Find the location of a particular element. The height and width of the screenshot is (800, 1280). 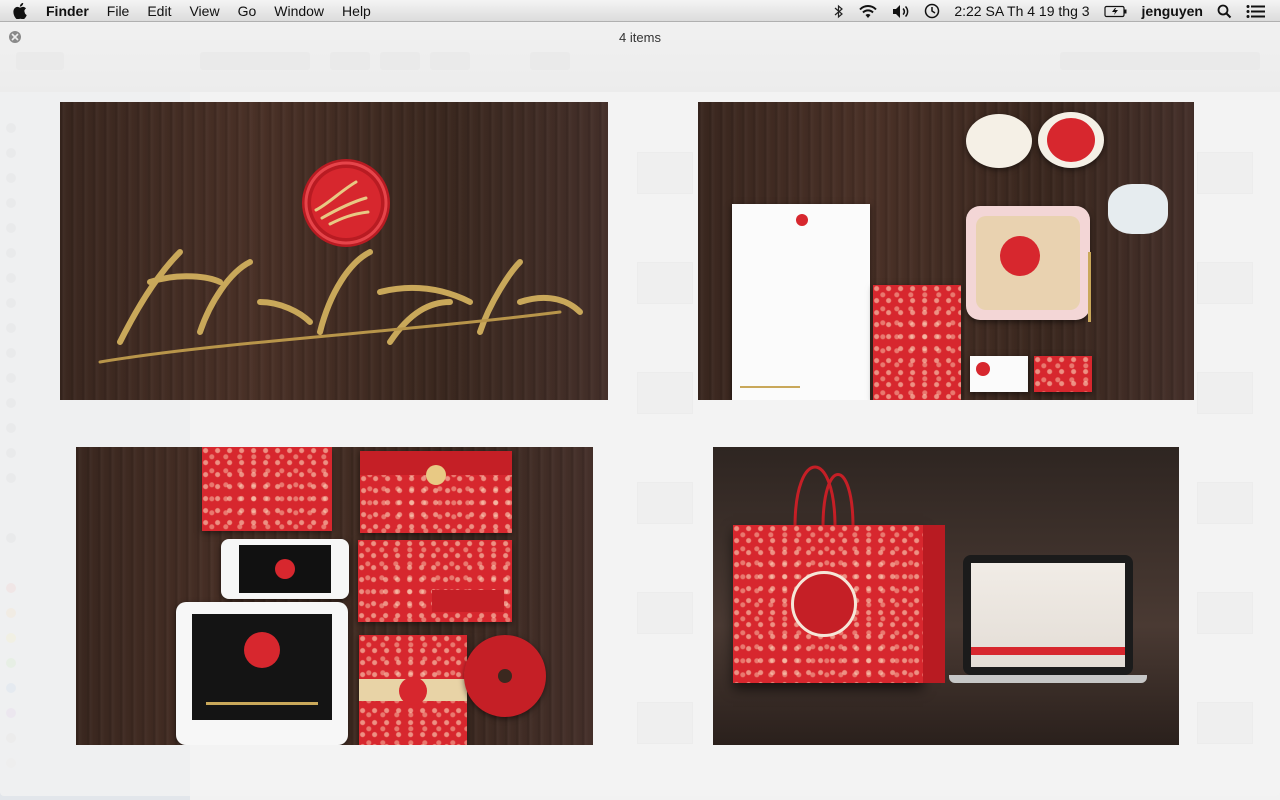

close-icon is located at coordinates (15, 37).